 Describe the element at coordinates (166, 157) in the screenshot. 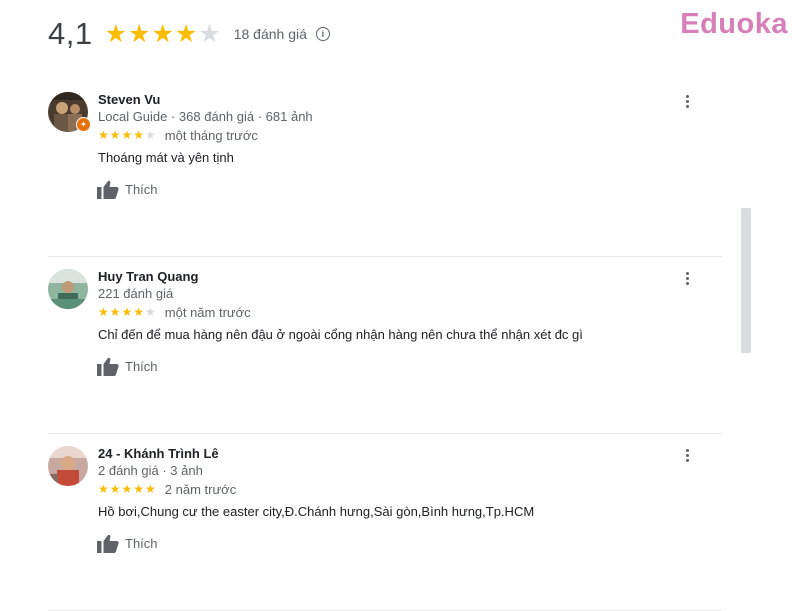

I see `review-text: Thoáng mát và yên tịnh` at that location.